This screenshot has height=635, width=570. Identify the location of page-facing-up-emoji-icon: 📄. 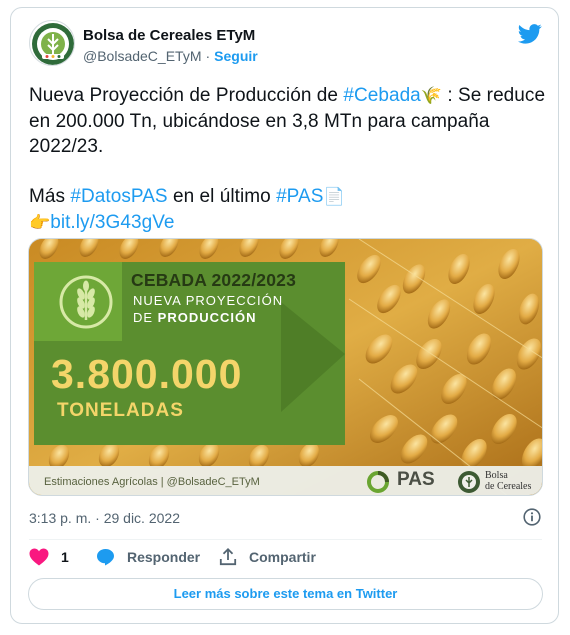
(334, 197).